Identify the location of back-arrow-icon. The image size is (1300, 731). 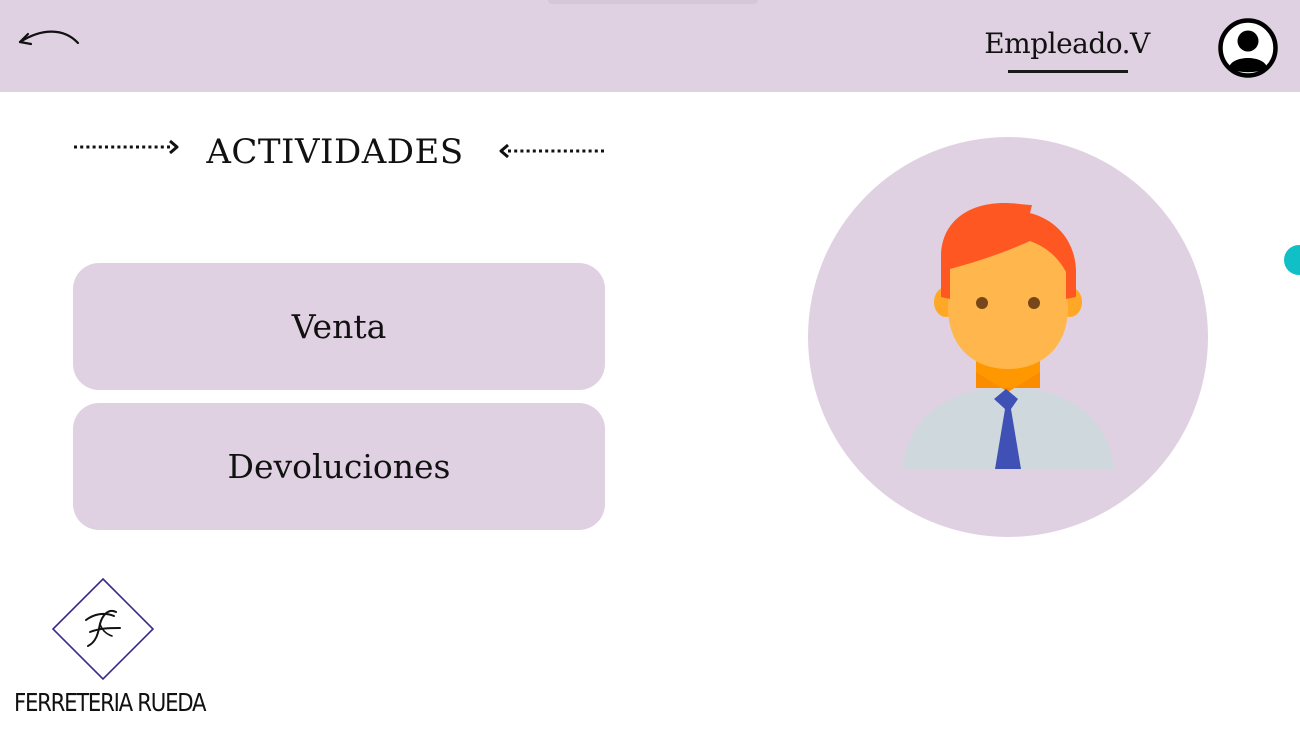
(49, 38).